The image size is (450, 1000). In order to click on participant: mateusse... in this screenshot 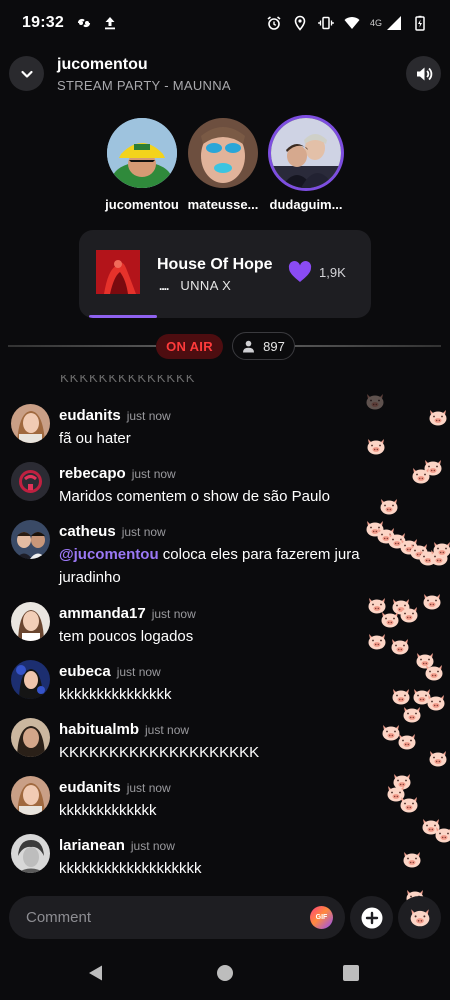, I will do `click(223, 165)`.